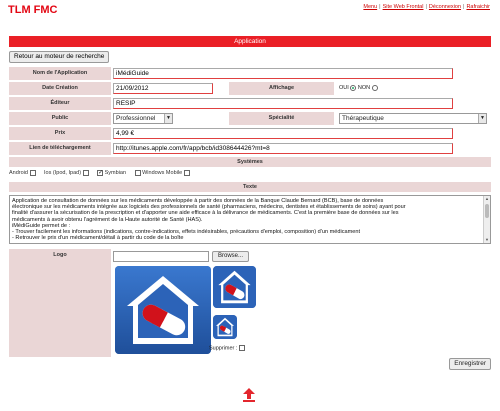 The width and height of the screenshot is (500, 411). Describe the element at coordinates (186, 173) in the screenshot. I see `windows-extra-checkbox` at that location.